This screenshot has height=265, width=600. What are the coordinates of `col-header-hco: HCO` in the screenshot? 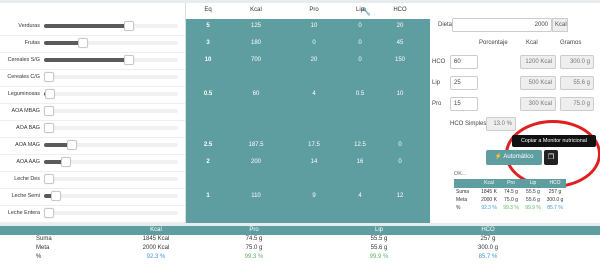 It's located at (400, 10).